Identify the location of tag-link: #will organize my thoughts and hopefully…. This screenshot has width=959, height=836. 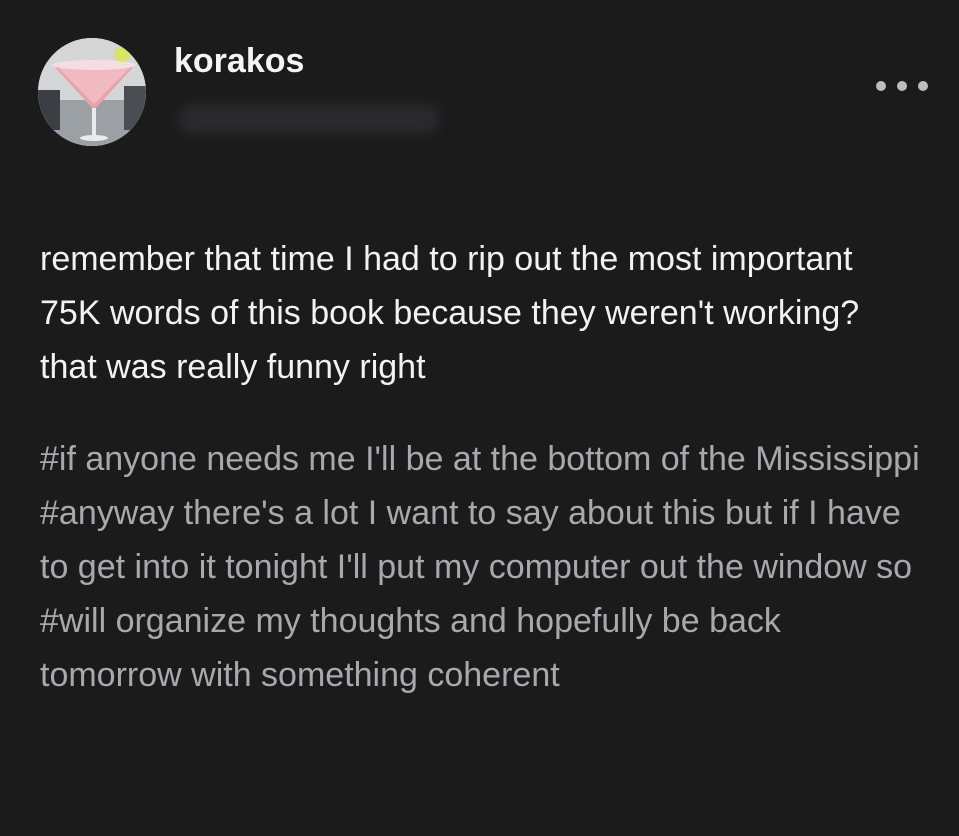
(480, 648).